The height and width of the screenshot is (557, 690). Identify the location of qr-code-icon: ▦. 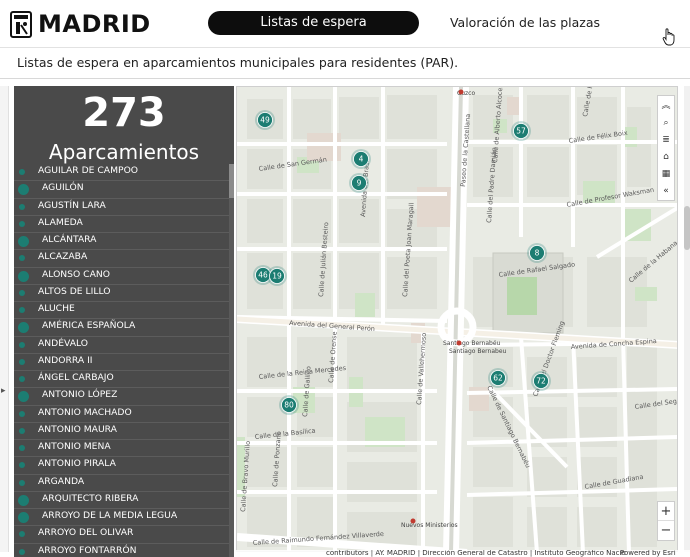
(666, 174).